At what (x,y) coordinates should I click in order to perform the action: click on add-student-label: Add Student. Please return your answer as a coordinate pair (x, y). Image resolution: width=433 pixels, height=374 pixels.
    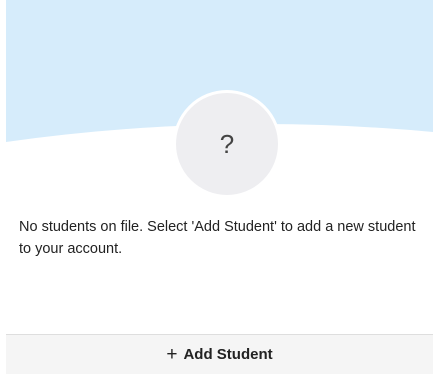
    Looking at the image, I should click on (228, 354).